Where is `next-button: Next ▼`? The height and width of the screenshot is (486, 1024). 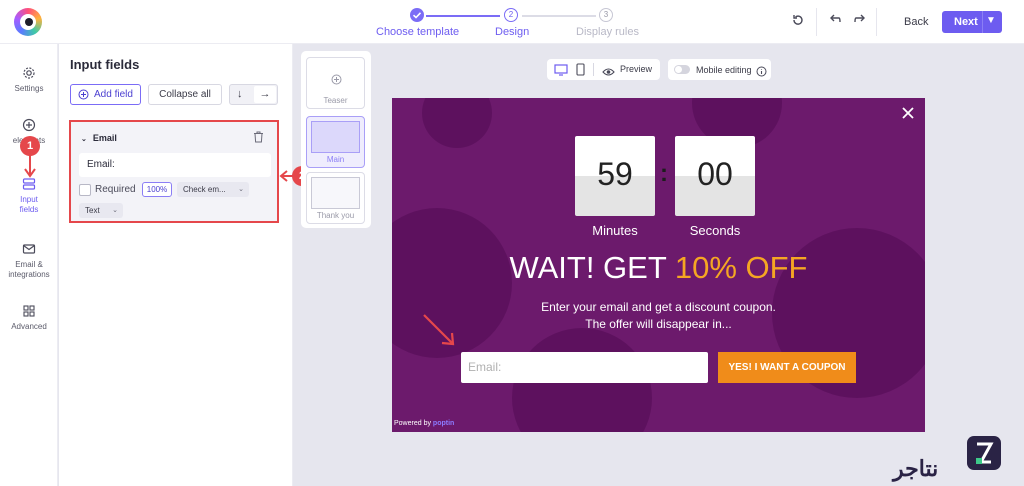 next-button: Next ▼ is located at coordinates (972, 22).